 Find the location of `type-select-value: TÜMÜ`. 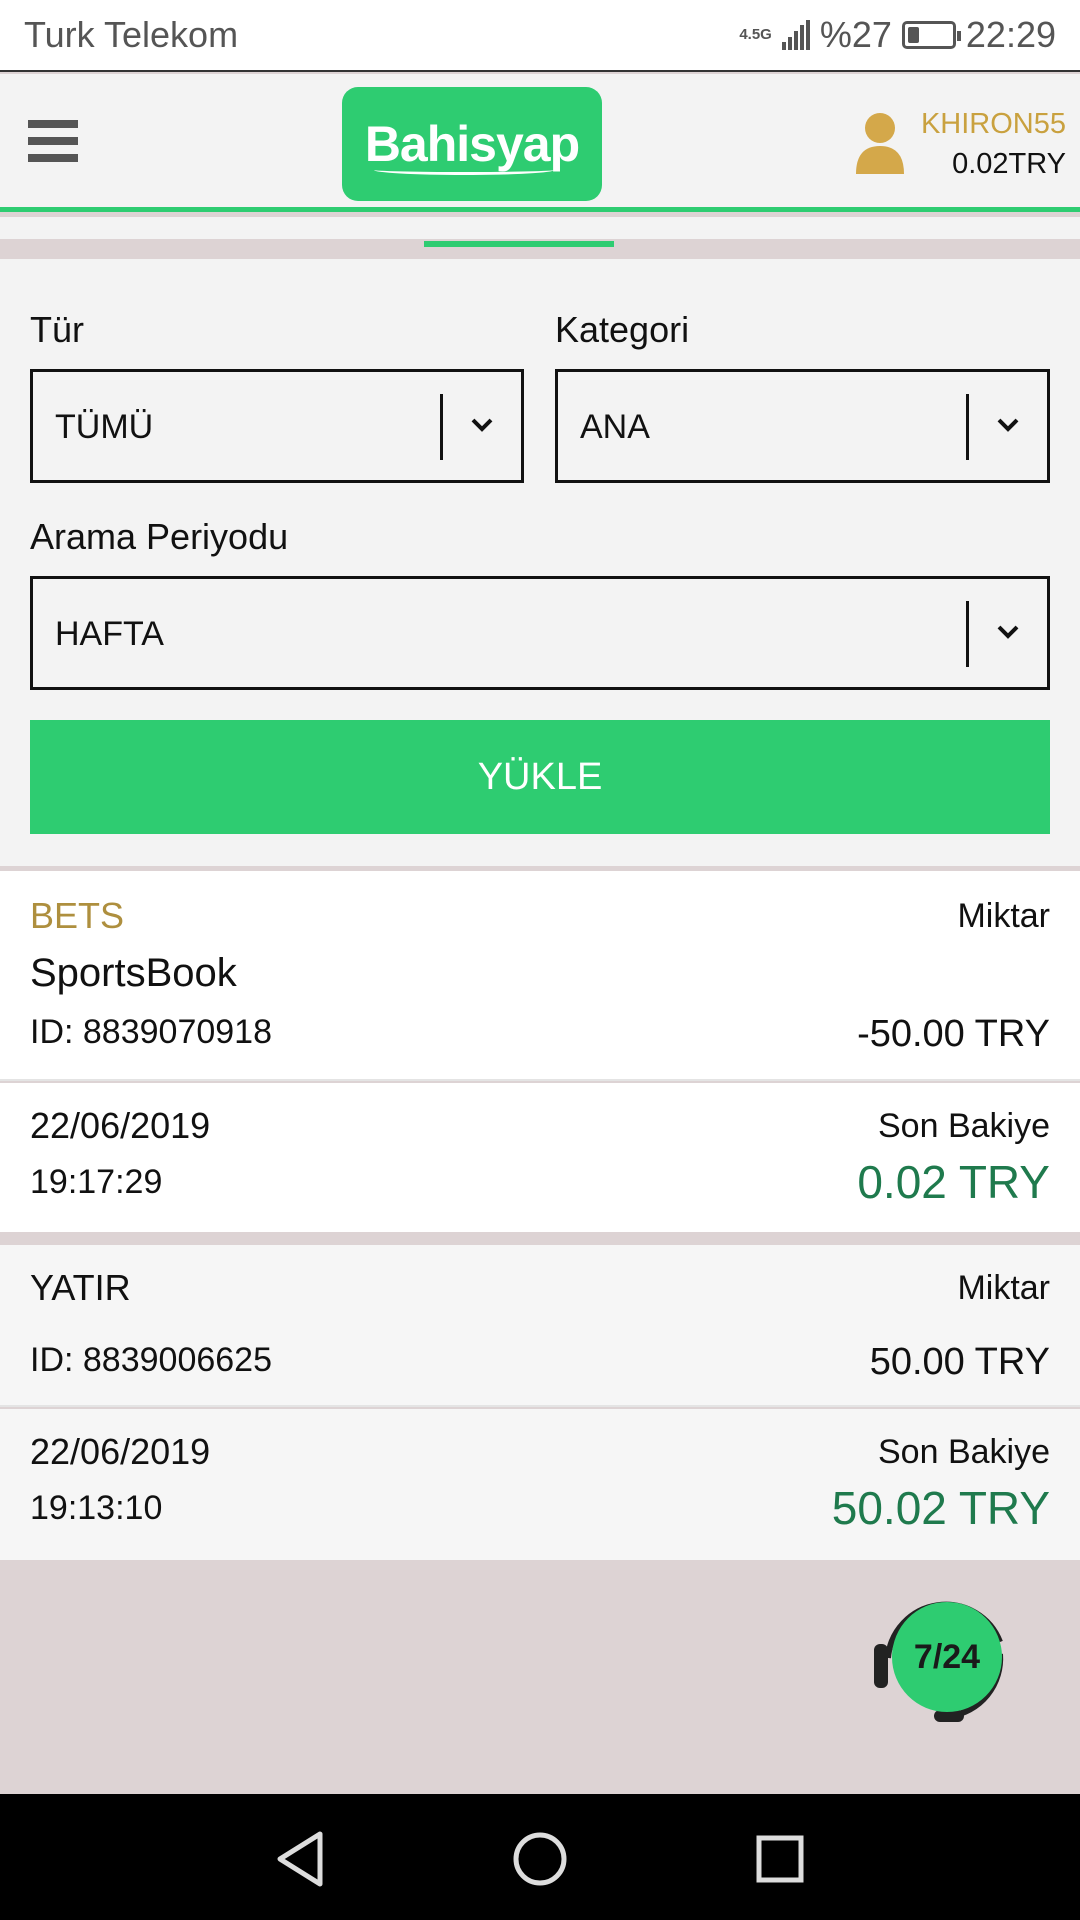

type-select-value: TÜMÜ is located at coordinates (104, 427).